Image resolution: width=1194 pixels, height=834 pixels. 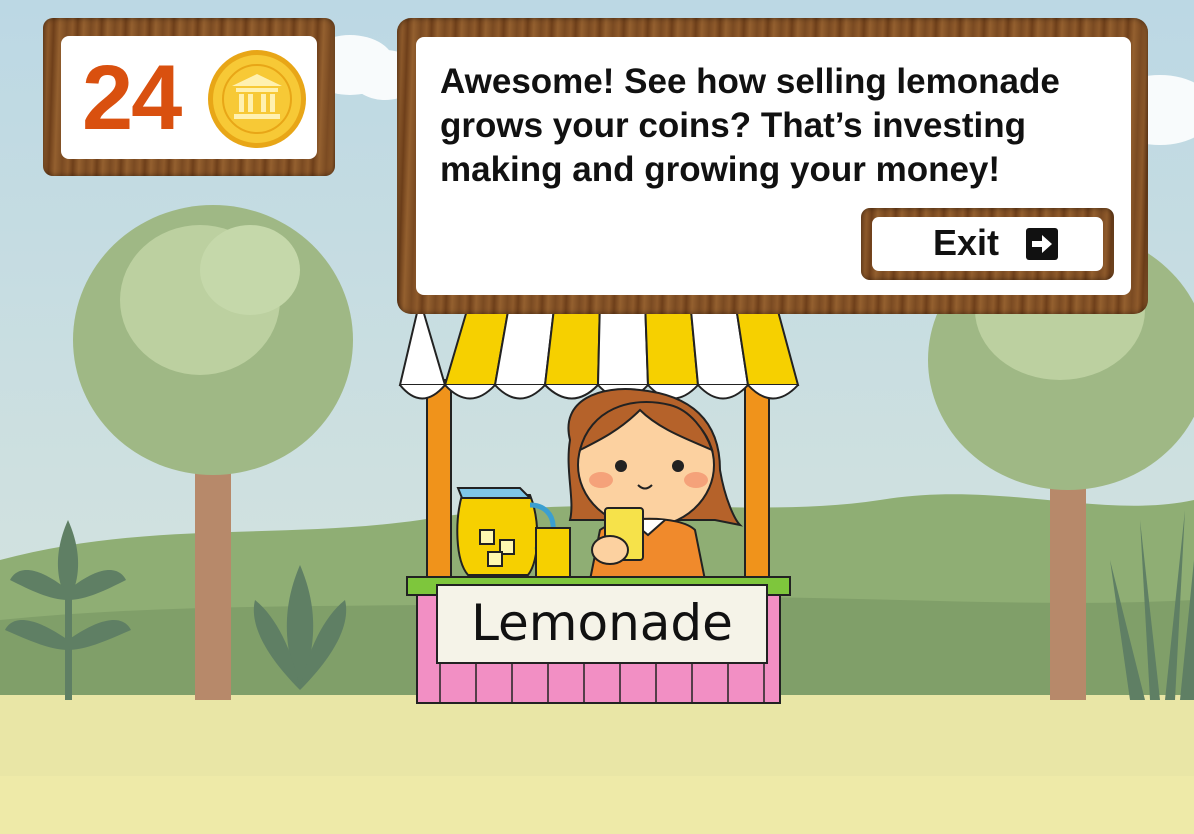 I want to click on coin-count: 24, so click(x=132, y=98).